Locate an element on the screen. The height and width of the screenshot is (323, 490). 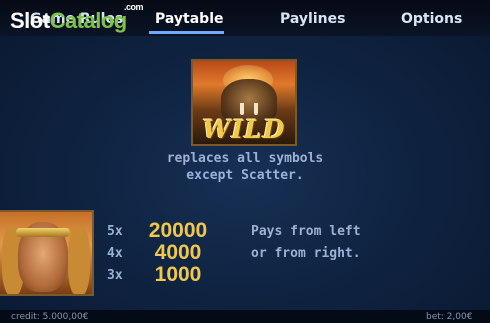
slotcatalog-logo: SlotCatalog .com is located at coordinates (77, 18).